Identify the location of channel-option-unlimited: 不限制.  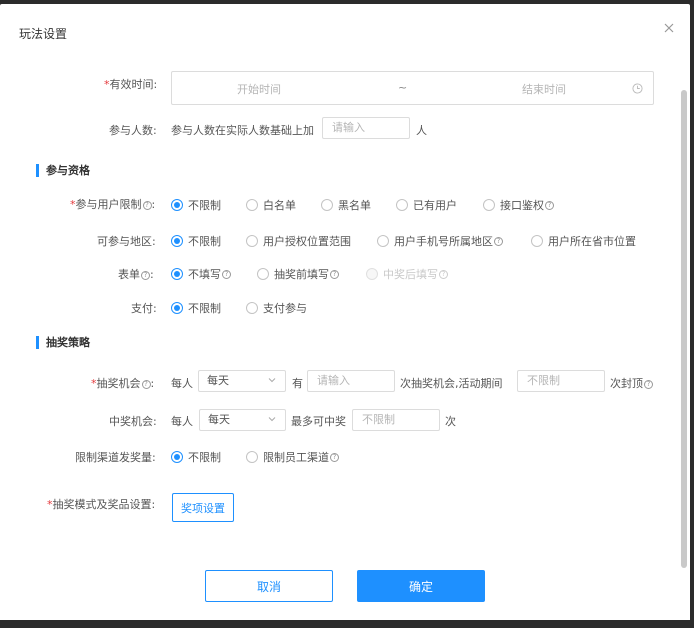
(196, 457).